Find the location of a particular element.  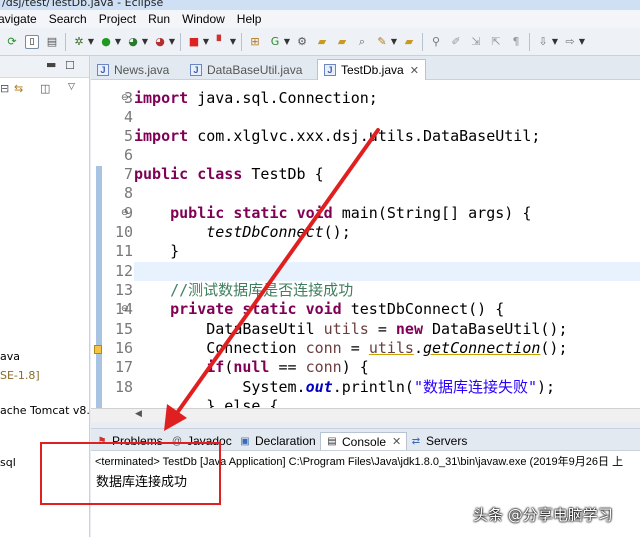

tab-console: ▤ Console ✕ is located at coordinates (364, 441).